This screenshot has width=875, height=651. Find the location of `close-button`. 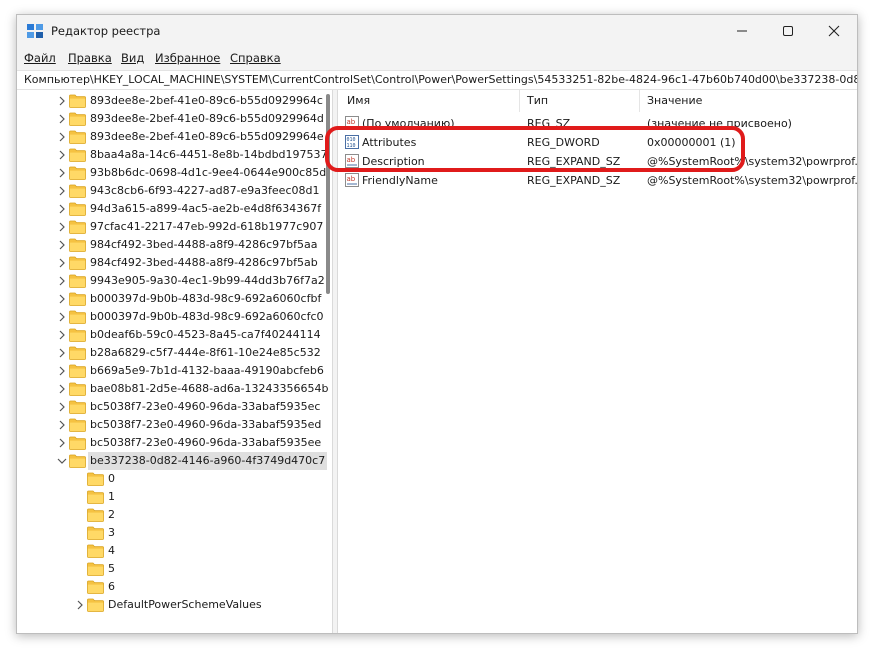

close-button is located at coordinates (834, 31).